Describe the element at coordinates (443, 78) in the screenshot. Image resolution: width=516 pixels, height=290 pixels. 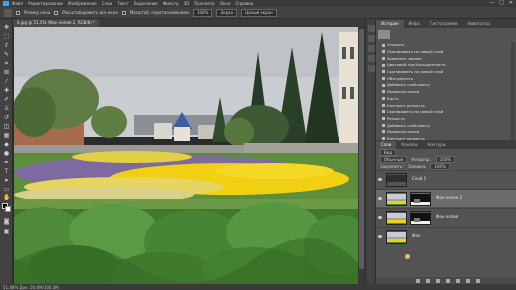
I see `history-item: Обесцветить` at that location.